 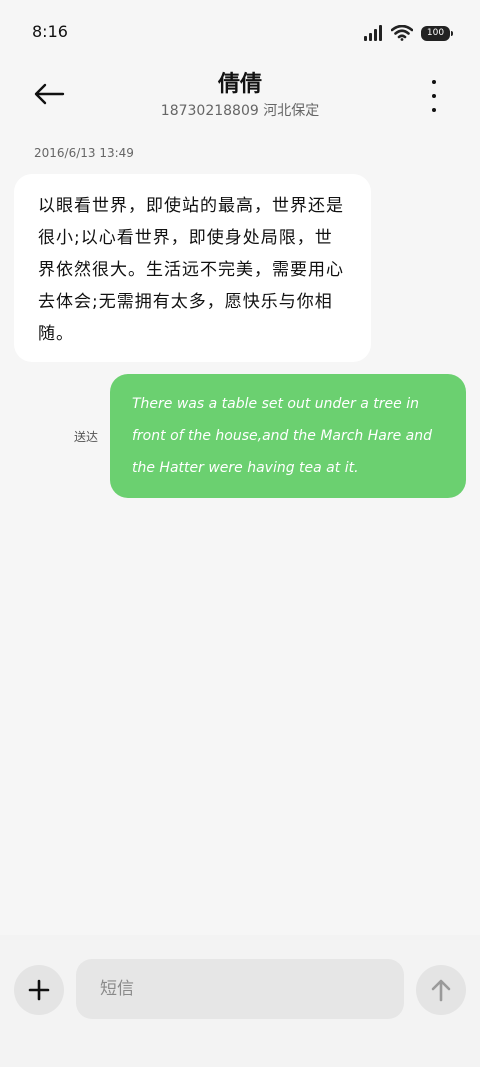 What do you see at coordinates (86, 437) in the screenshot?
I see `delivery-status: 送达` at bounding box center [86, 437].